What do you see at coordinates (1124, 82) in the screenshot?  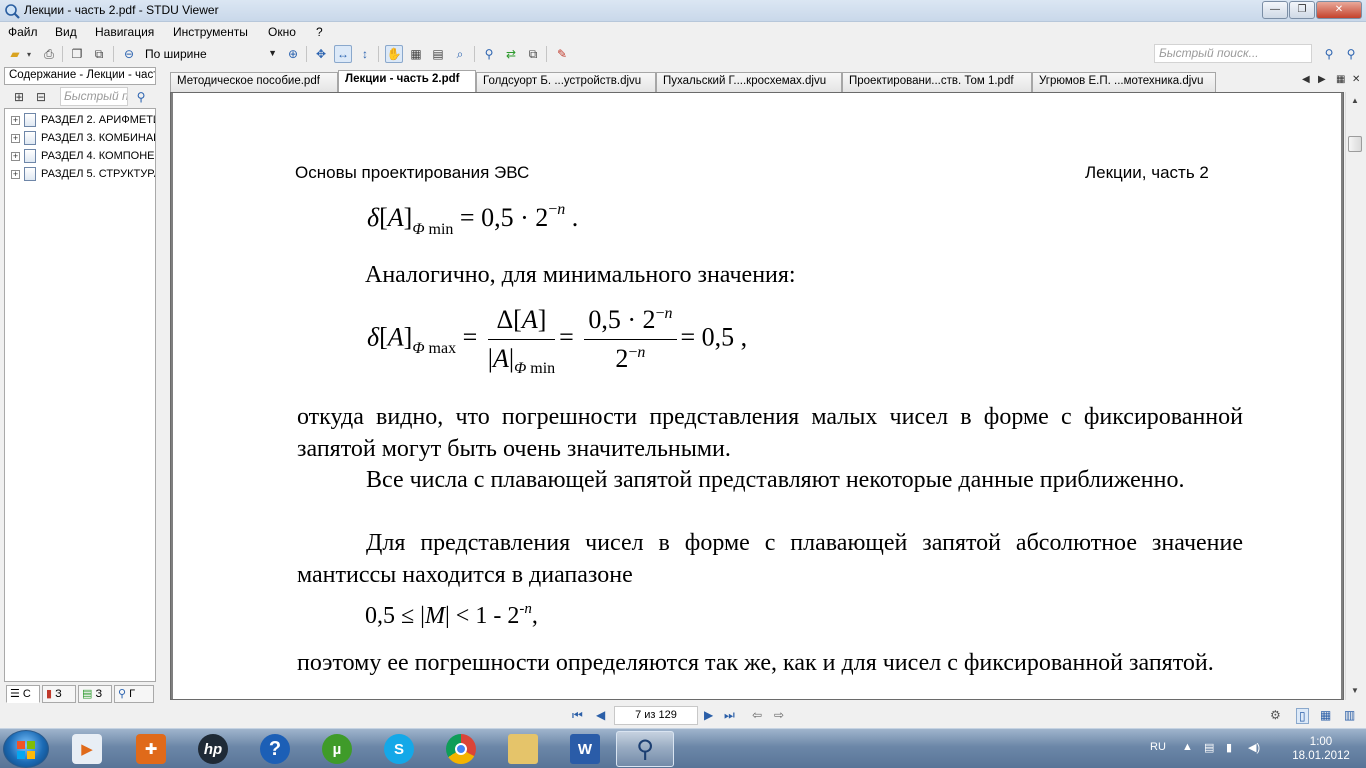 I see `tab-doc-6: Угрюмов Е.П. ...мотехника.djvu` at bounding box center [1124, 82].